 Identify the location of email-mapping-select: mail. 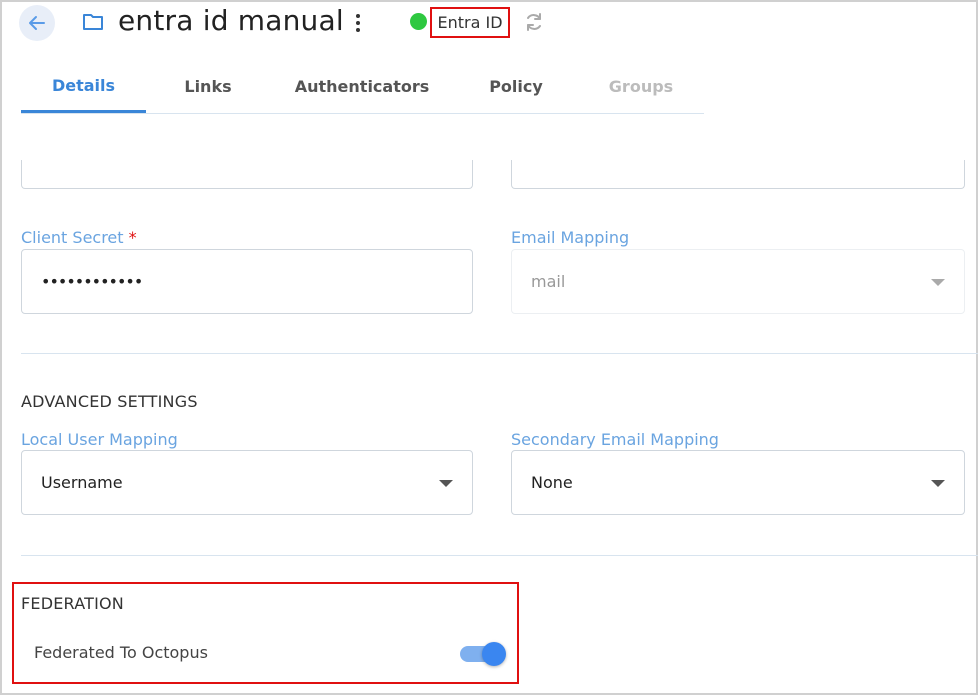
(738, 281).